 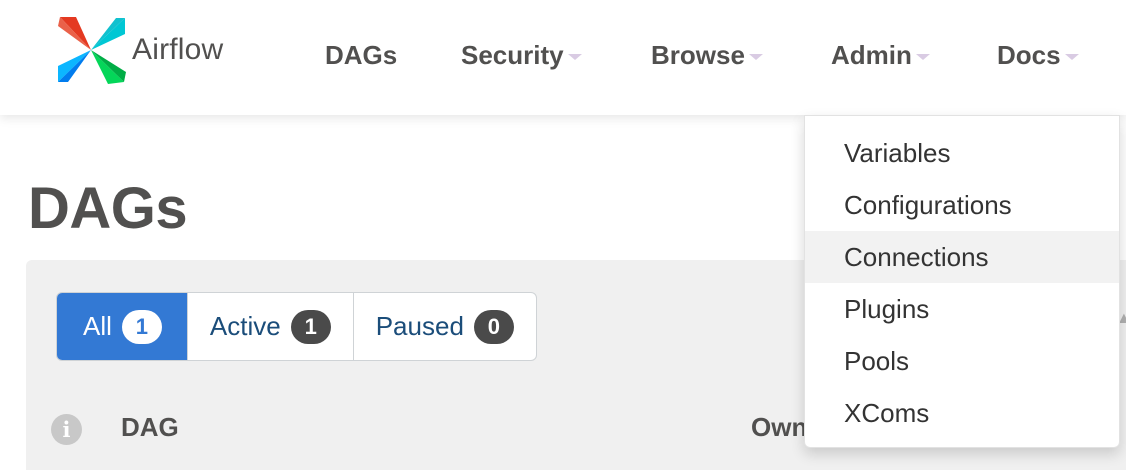 I want to click on column-header-dag: DAG, so click(x=150, y=427).